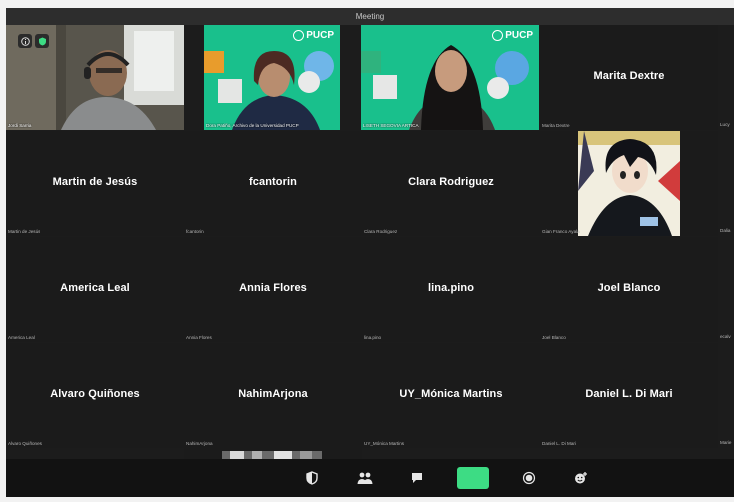  Describe the element at coordinates (373, 337) in the screenshot. I see `participant-label: lina.pino` at that location.